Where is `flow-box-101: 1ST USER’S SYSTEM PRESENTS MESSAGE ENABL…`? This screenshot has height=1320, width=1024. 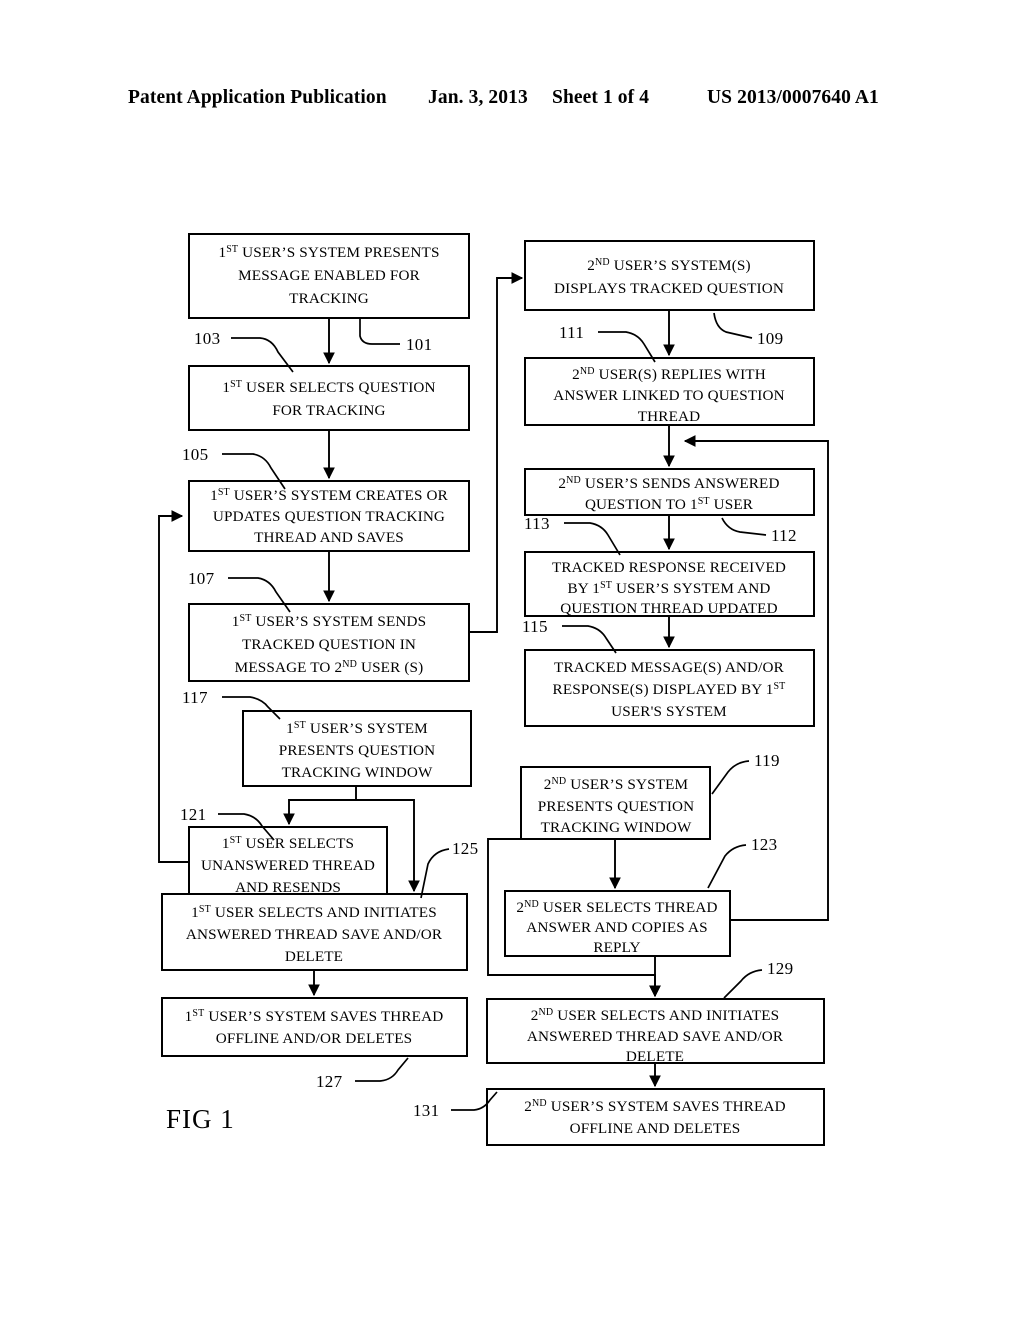 flow-box-101: 1ST USER’S SYSTEM PRESENTS MESSAGE ENABL… is located at coordinates (329, 276).